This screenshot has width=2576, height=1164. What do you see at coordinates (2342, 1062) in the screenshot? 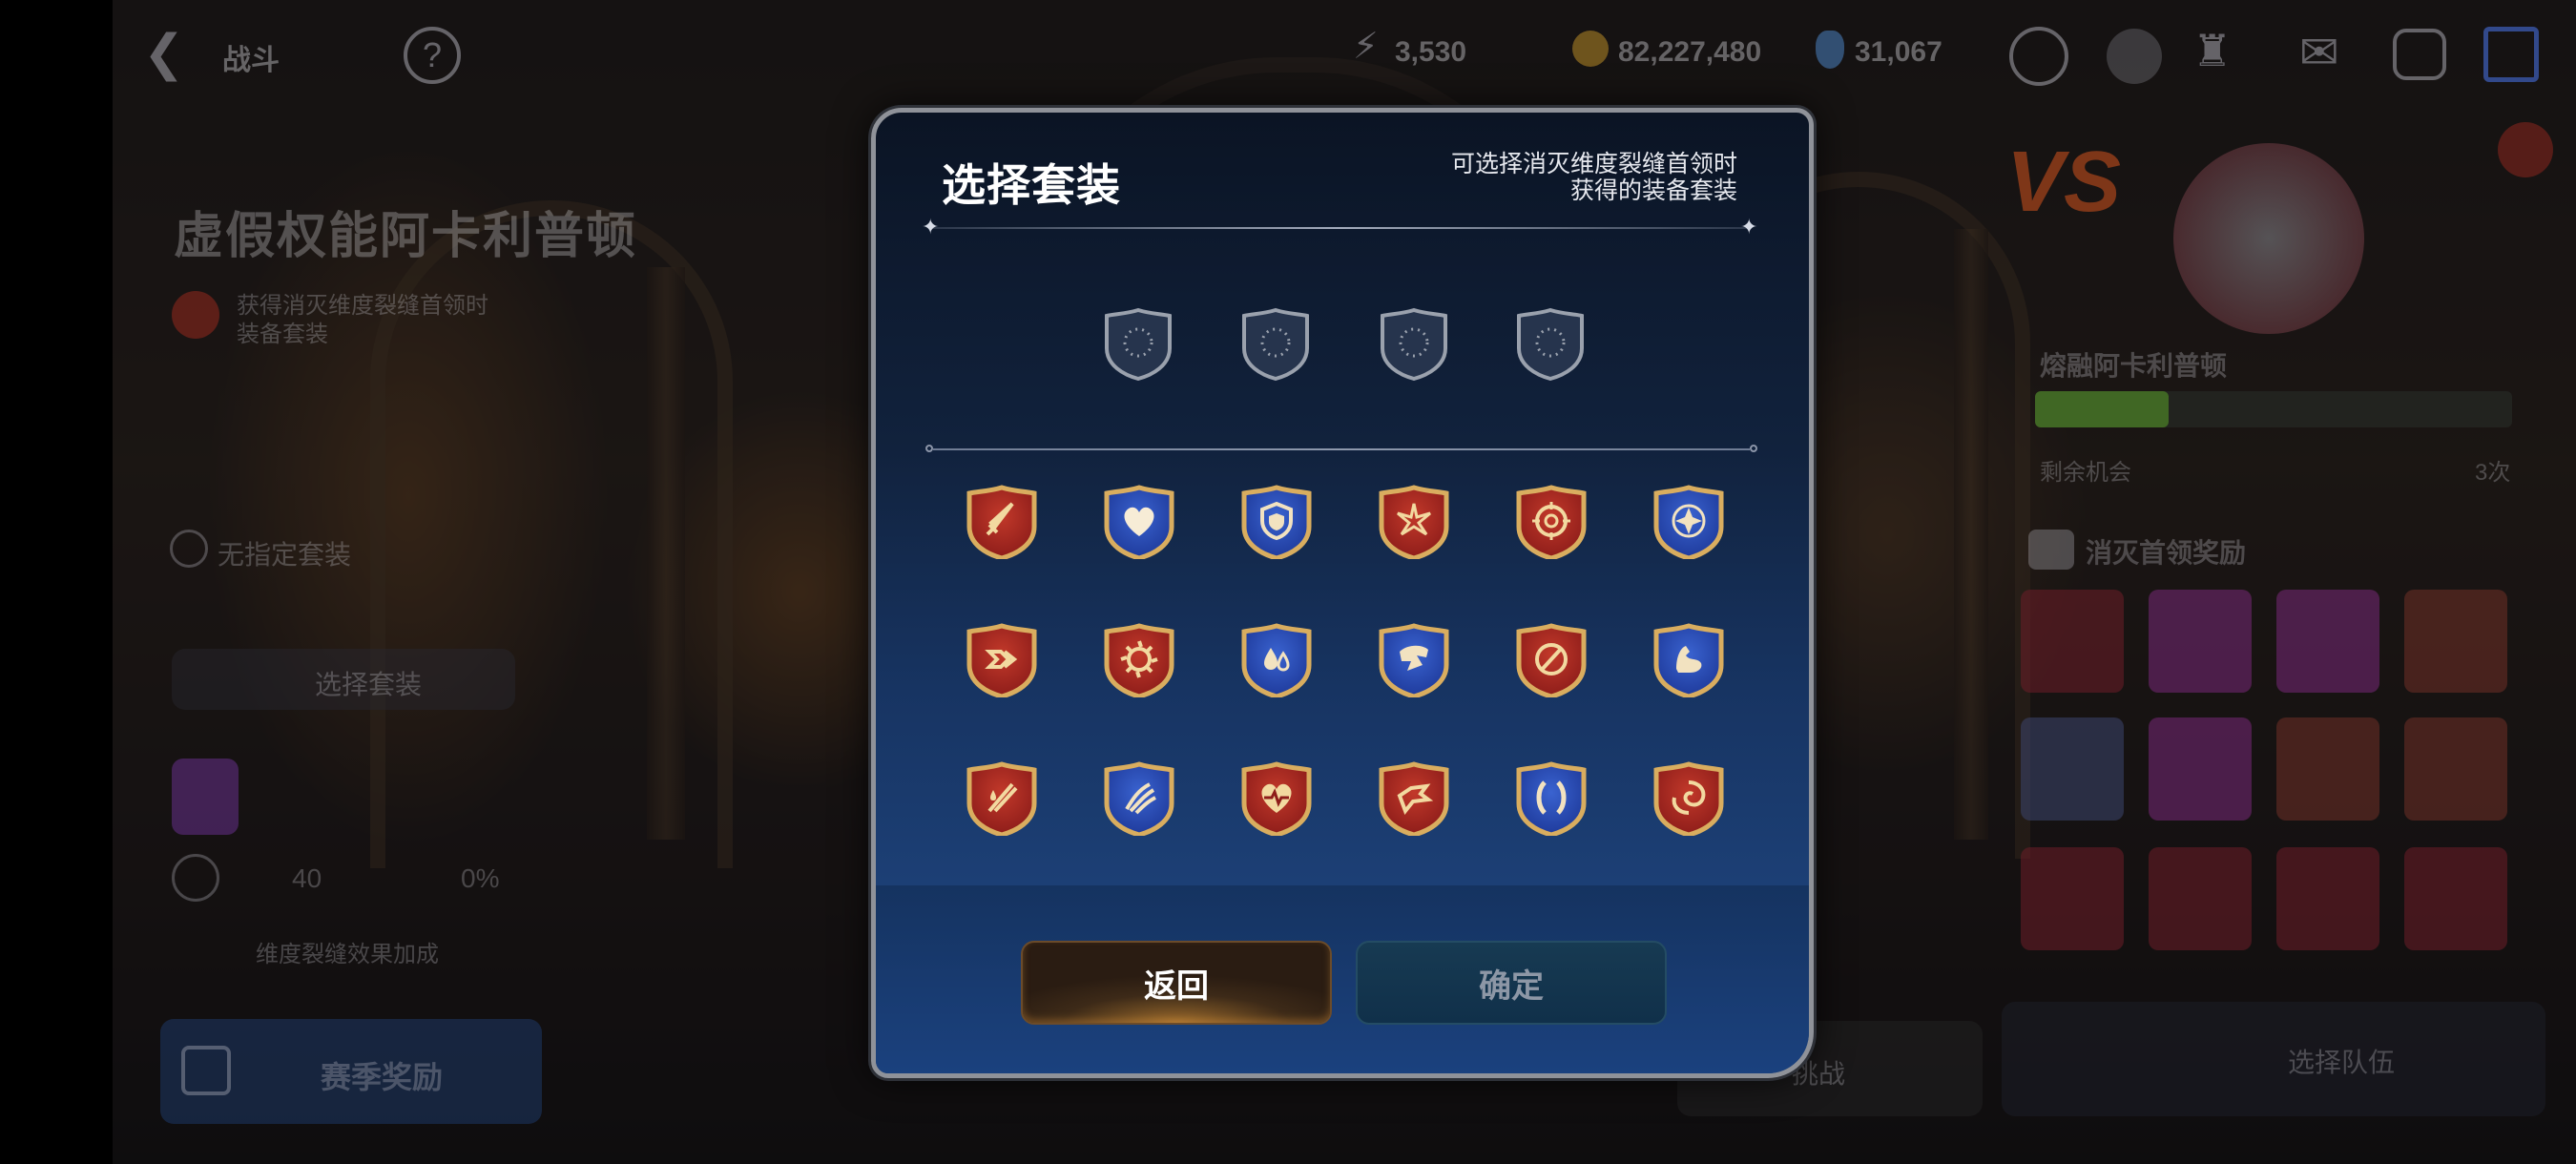
I see `team-select-label: 选择队伍` at bounding box center [2342, 1062].